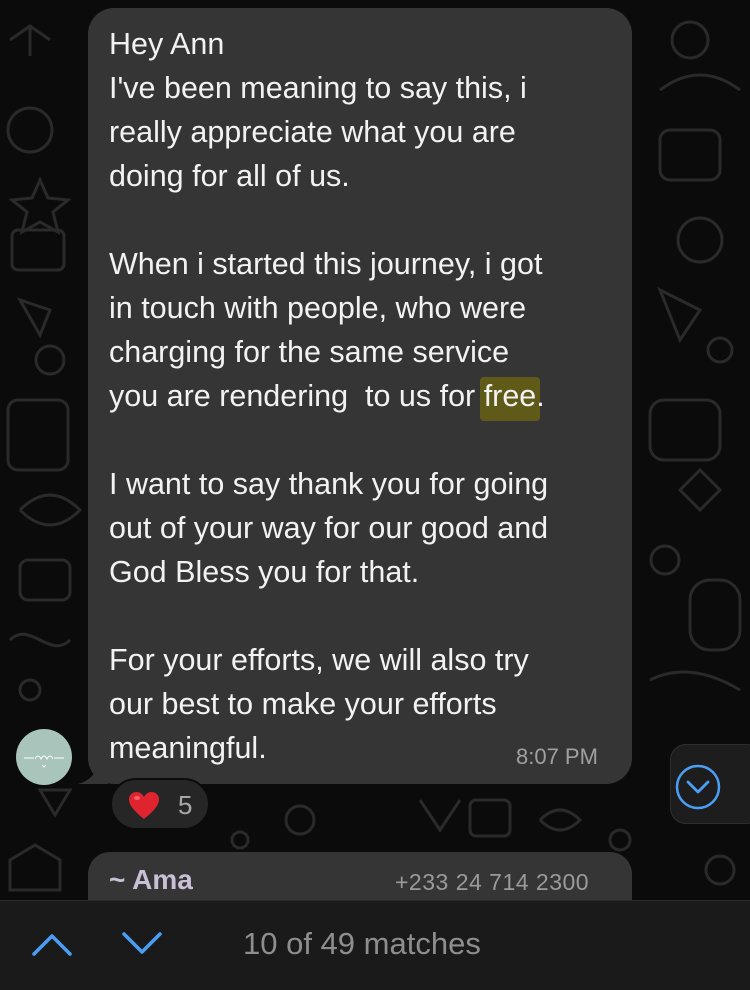  I want to click on message-timestamp: 8:07 PM, so click(557, 756).